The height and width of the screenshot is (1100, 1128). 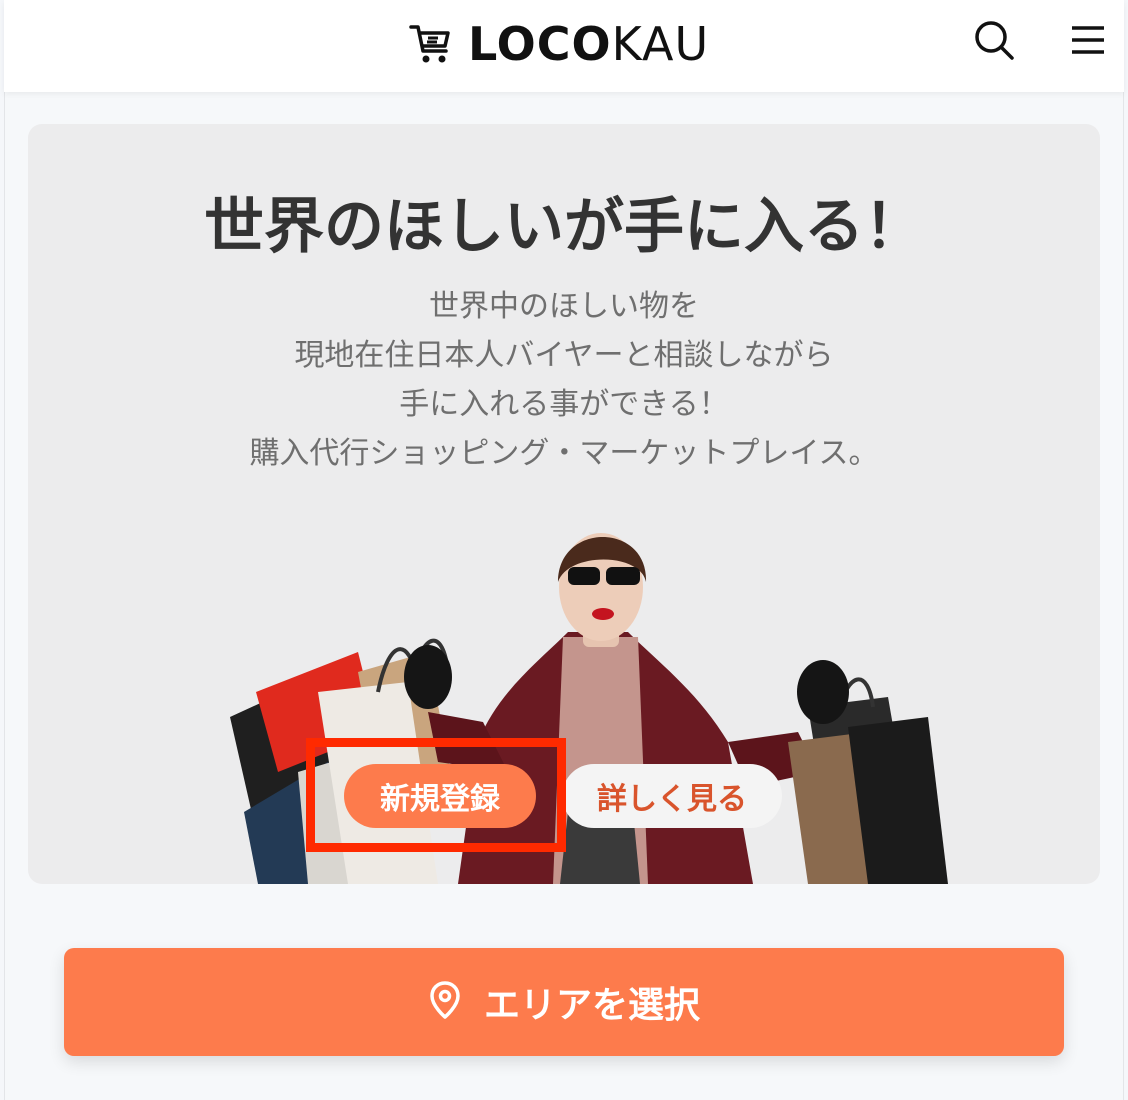 What do you see at coordinates (431, 44) in the screenshot?
I see `cart-icon` at bounding box center [431, 44].